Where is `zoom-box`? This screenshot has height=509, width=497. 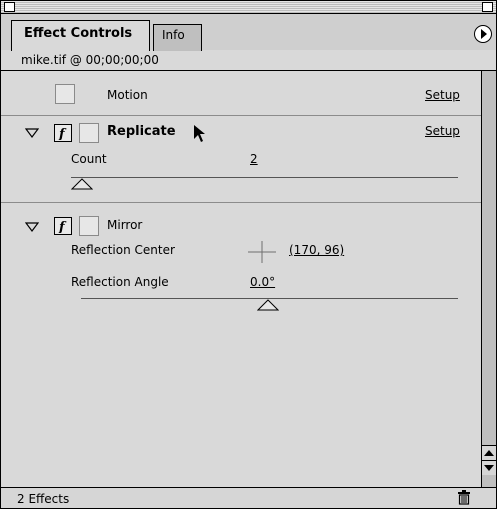
zoom-box is located at coordinates (487, 7).